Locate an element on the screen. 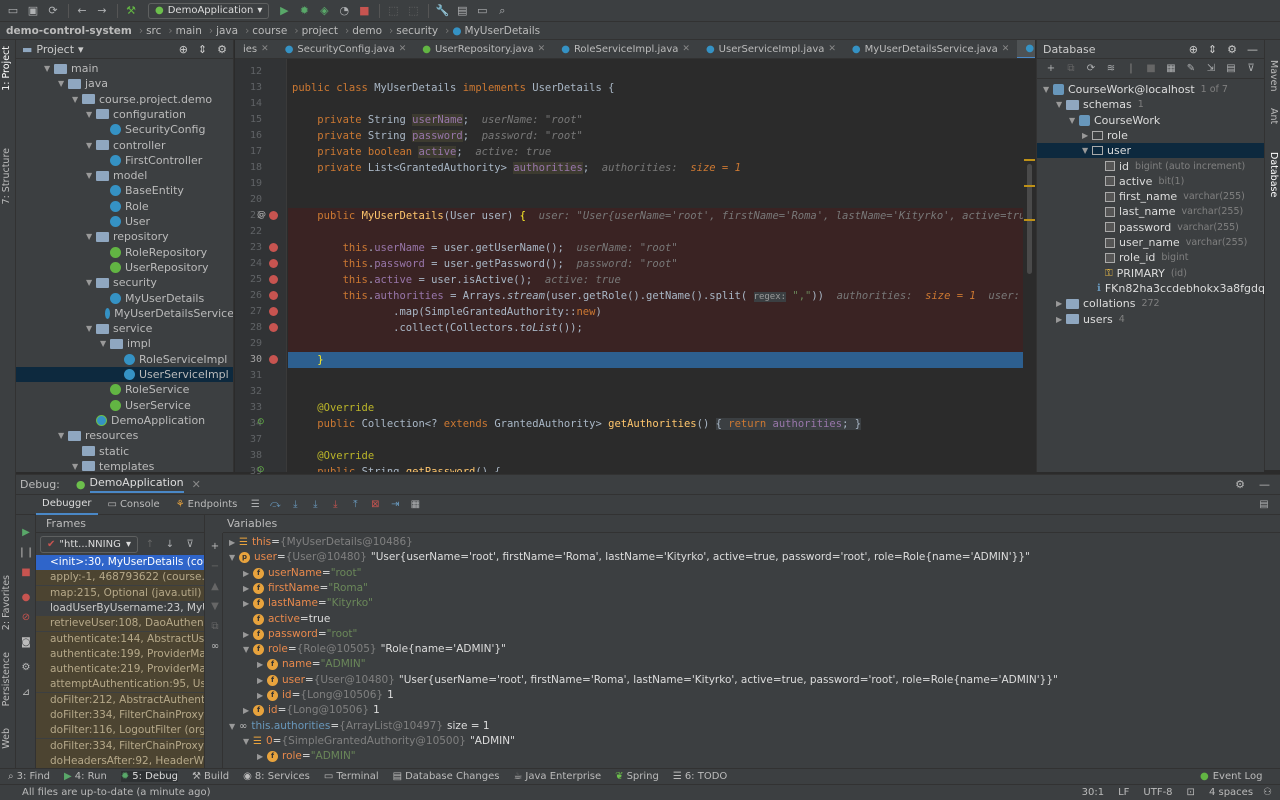  add-icon: + is located at coordinates (215, 546).